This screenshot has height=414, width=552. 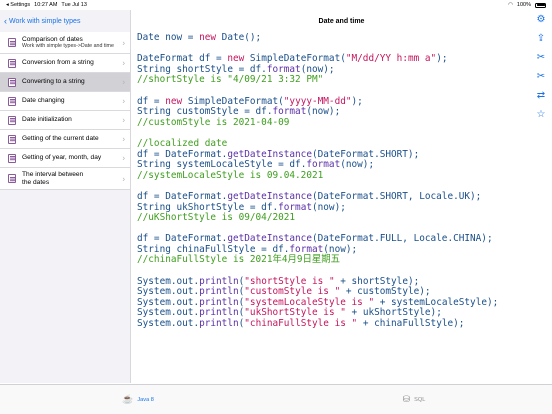 I want to click on sidebar-item-label: The interval between the dates, so click(x=53, y=178).